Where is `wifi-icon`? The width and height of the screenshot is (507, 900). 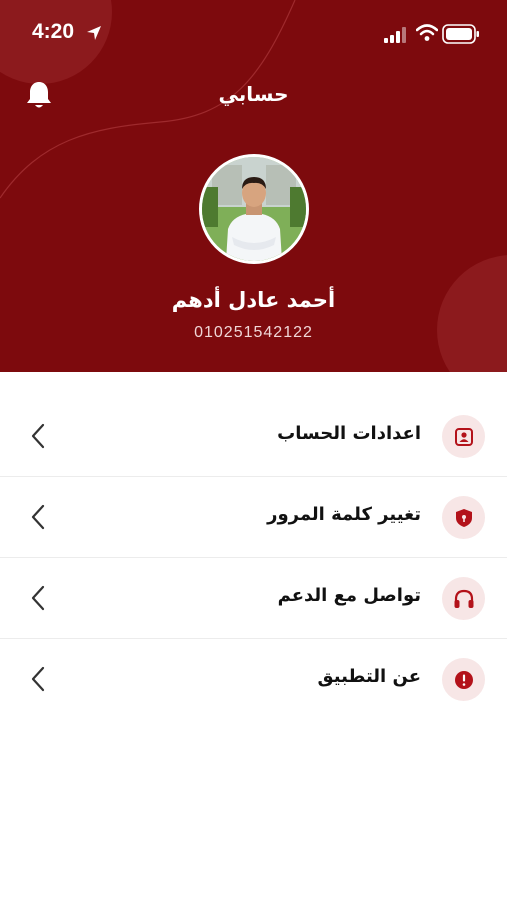 wifi-icon is located at coordinates (427, 32).